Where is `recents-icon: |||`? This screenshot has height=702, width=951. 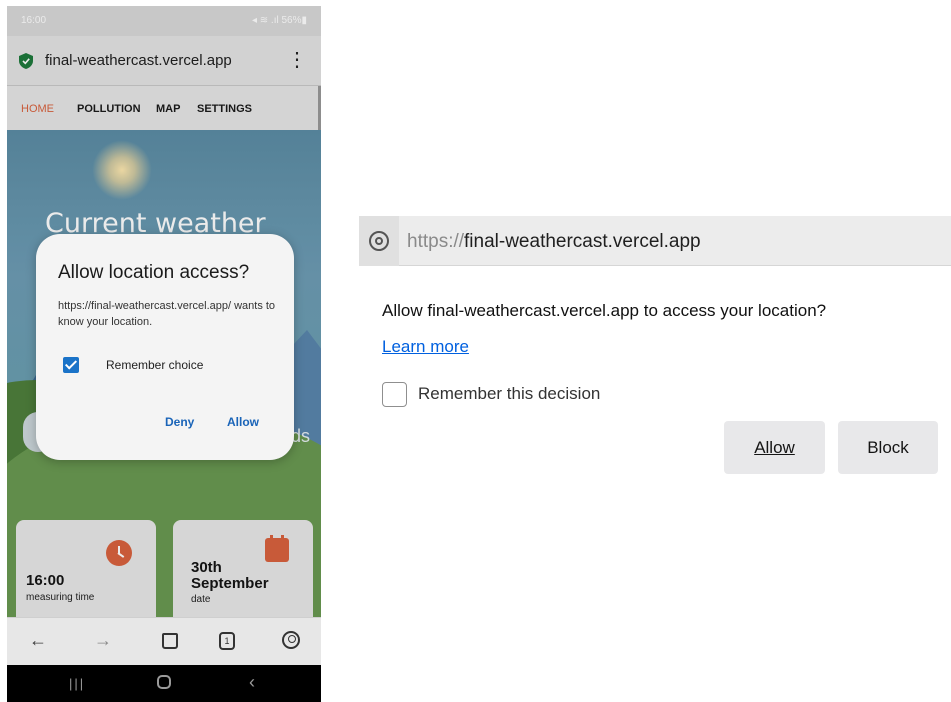 recents-icon: ||| is located at coordinates (77, 683).